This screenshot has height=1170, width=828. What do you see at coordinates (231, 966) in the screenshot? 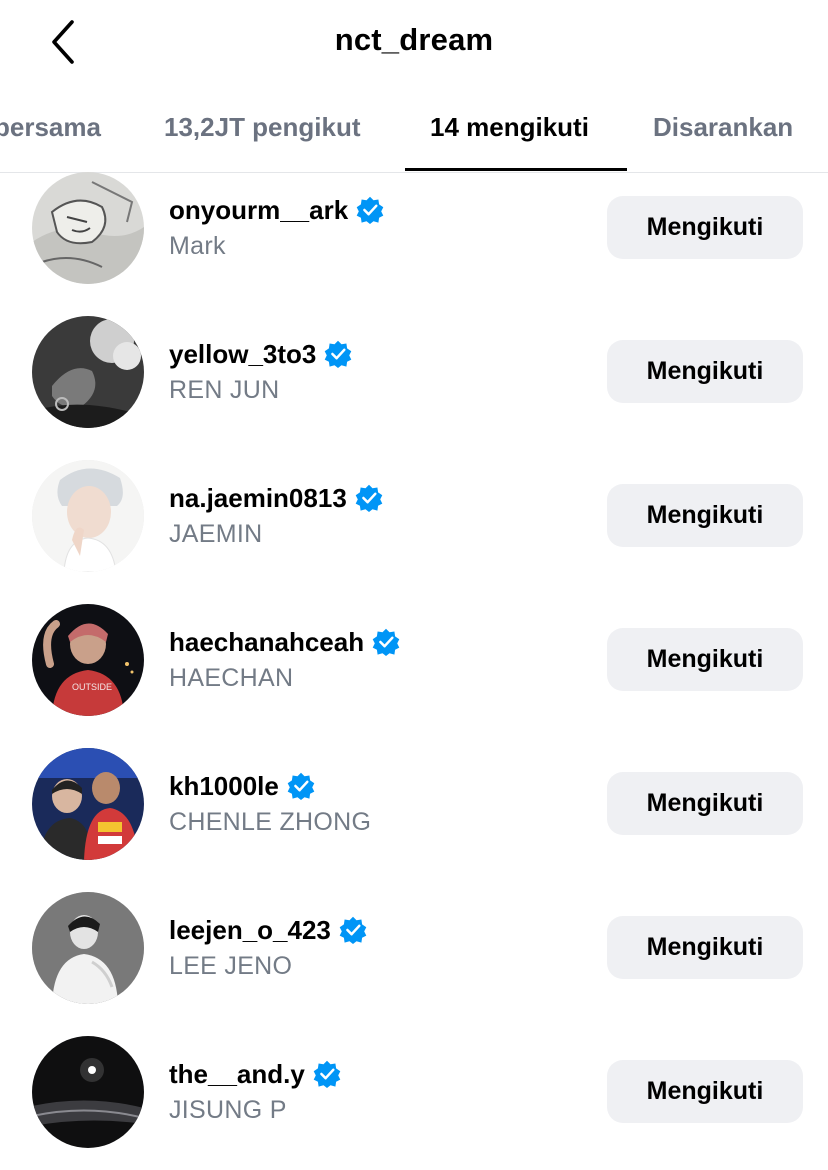
I see `full-name: LEE JENO` at bounding box center [231, 966].